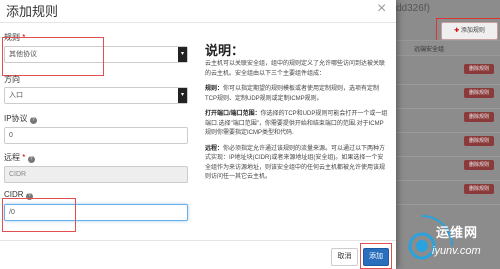  What do you see at coordinates (198, 240) in the screenshot?
I see `modal-footer-divider` at bounding box center [198, 240].